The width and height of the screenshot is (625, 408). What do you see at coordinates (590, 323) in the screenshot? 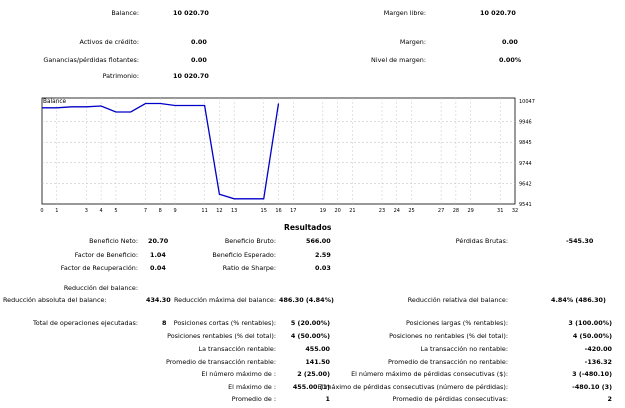
I see `trade-stat-value: 3 (100.00%)` at bounding box center [590, 323].